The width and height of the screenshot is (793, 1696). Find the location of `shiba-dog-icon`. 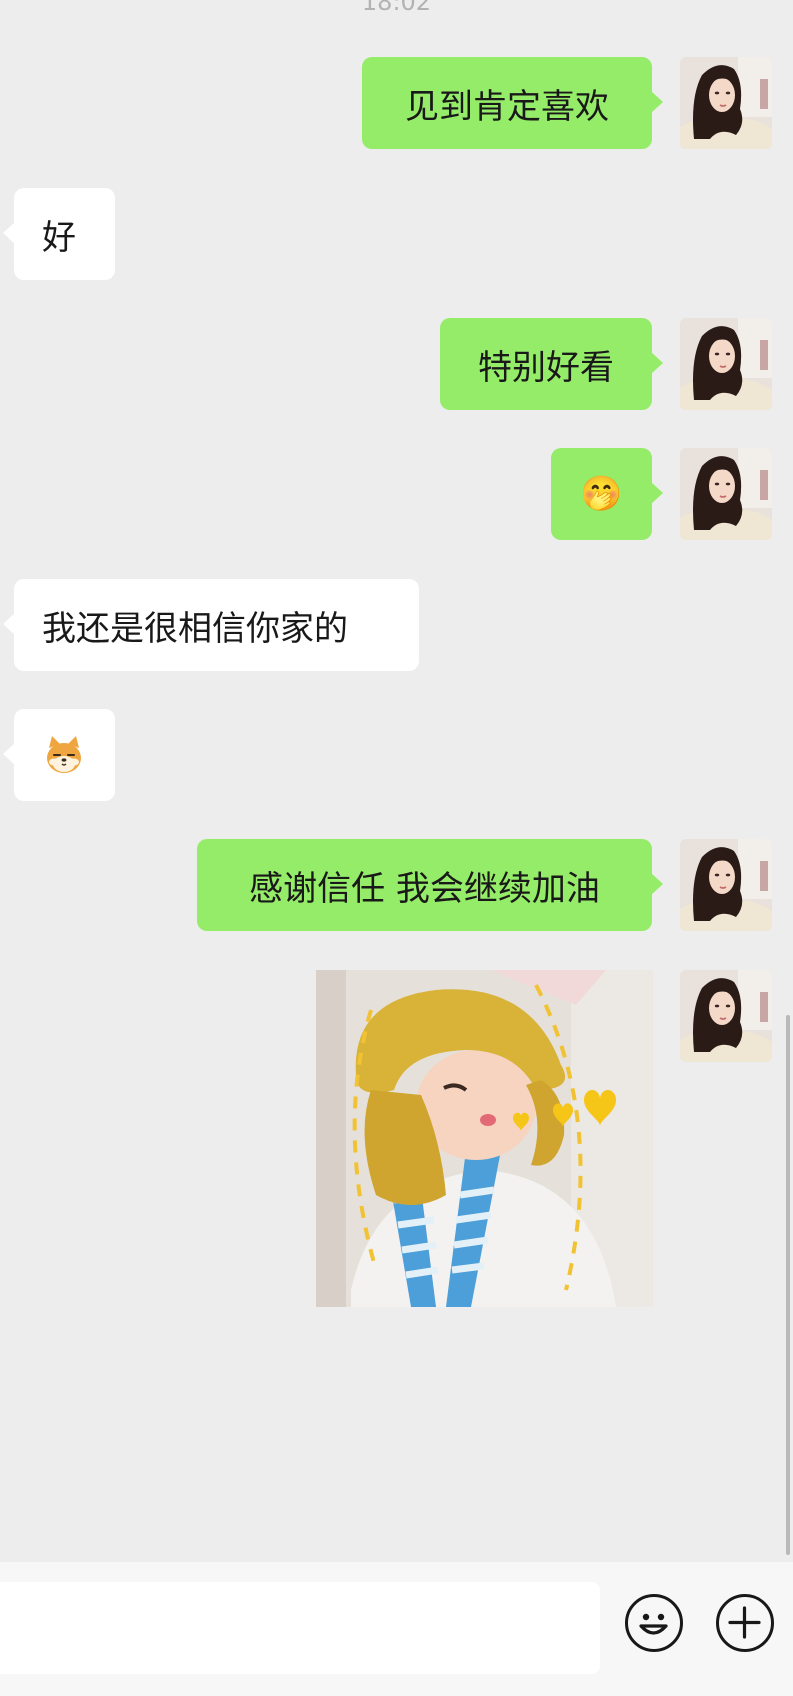

shiba-dog-icon is located at coordinates (64, 755).